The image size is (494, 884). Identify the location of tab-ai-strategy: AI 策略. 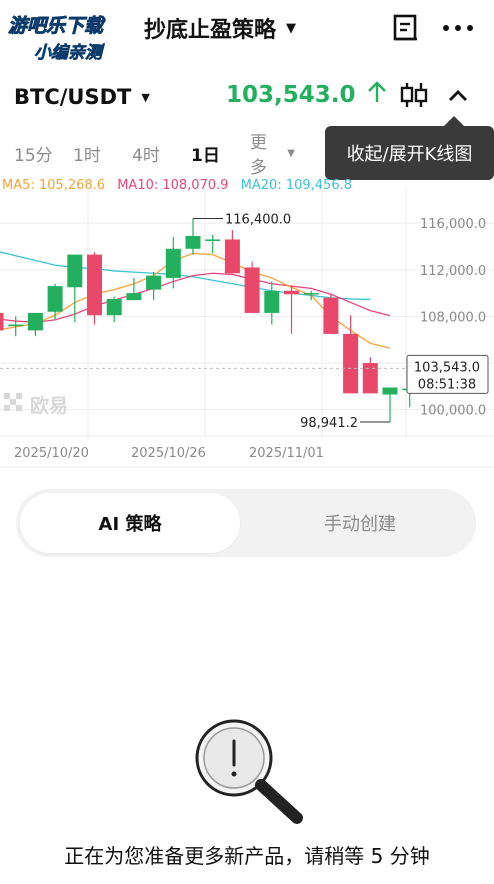
(130, 523).